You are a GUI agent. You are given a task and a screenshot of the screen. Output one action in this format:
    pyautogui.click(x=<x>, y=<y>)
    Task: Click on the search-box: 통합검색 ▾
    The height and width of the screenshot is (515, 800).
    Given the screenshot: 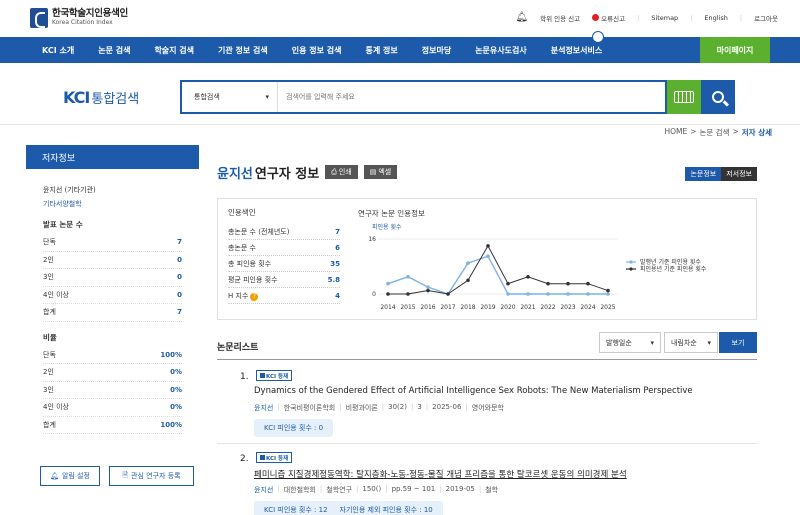 What is the action you would take?
    pyautogui.click(x=423, y=97)
    